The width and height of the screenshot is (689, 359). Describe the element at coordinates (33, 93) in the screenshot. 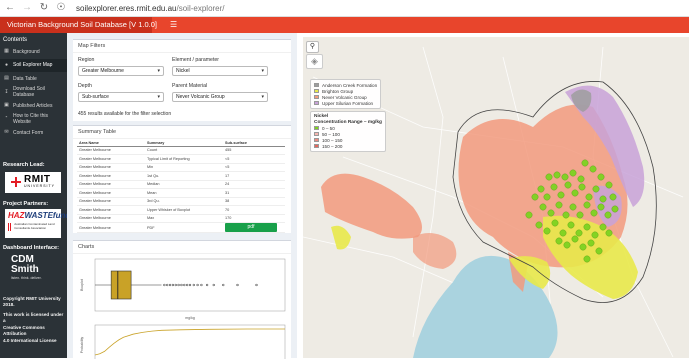

I see `sidebar-item-download: ↧ Download Soil Database` at that location.